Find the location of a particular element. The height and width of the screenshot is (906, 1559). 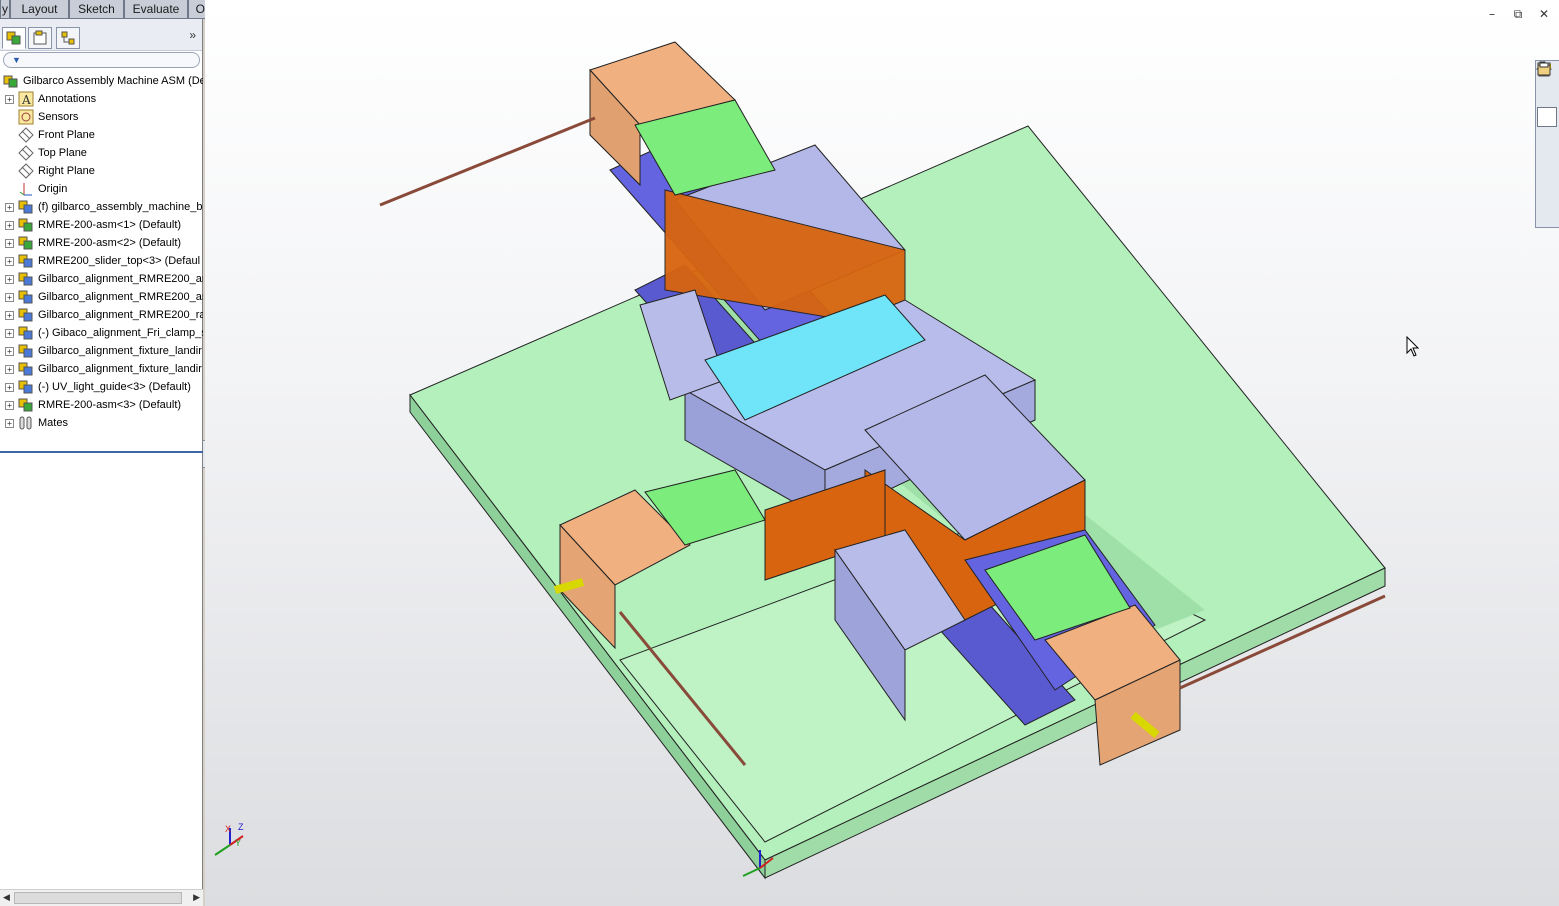

task-pane-file-explorer is located at coordinates (1547, 94).